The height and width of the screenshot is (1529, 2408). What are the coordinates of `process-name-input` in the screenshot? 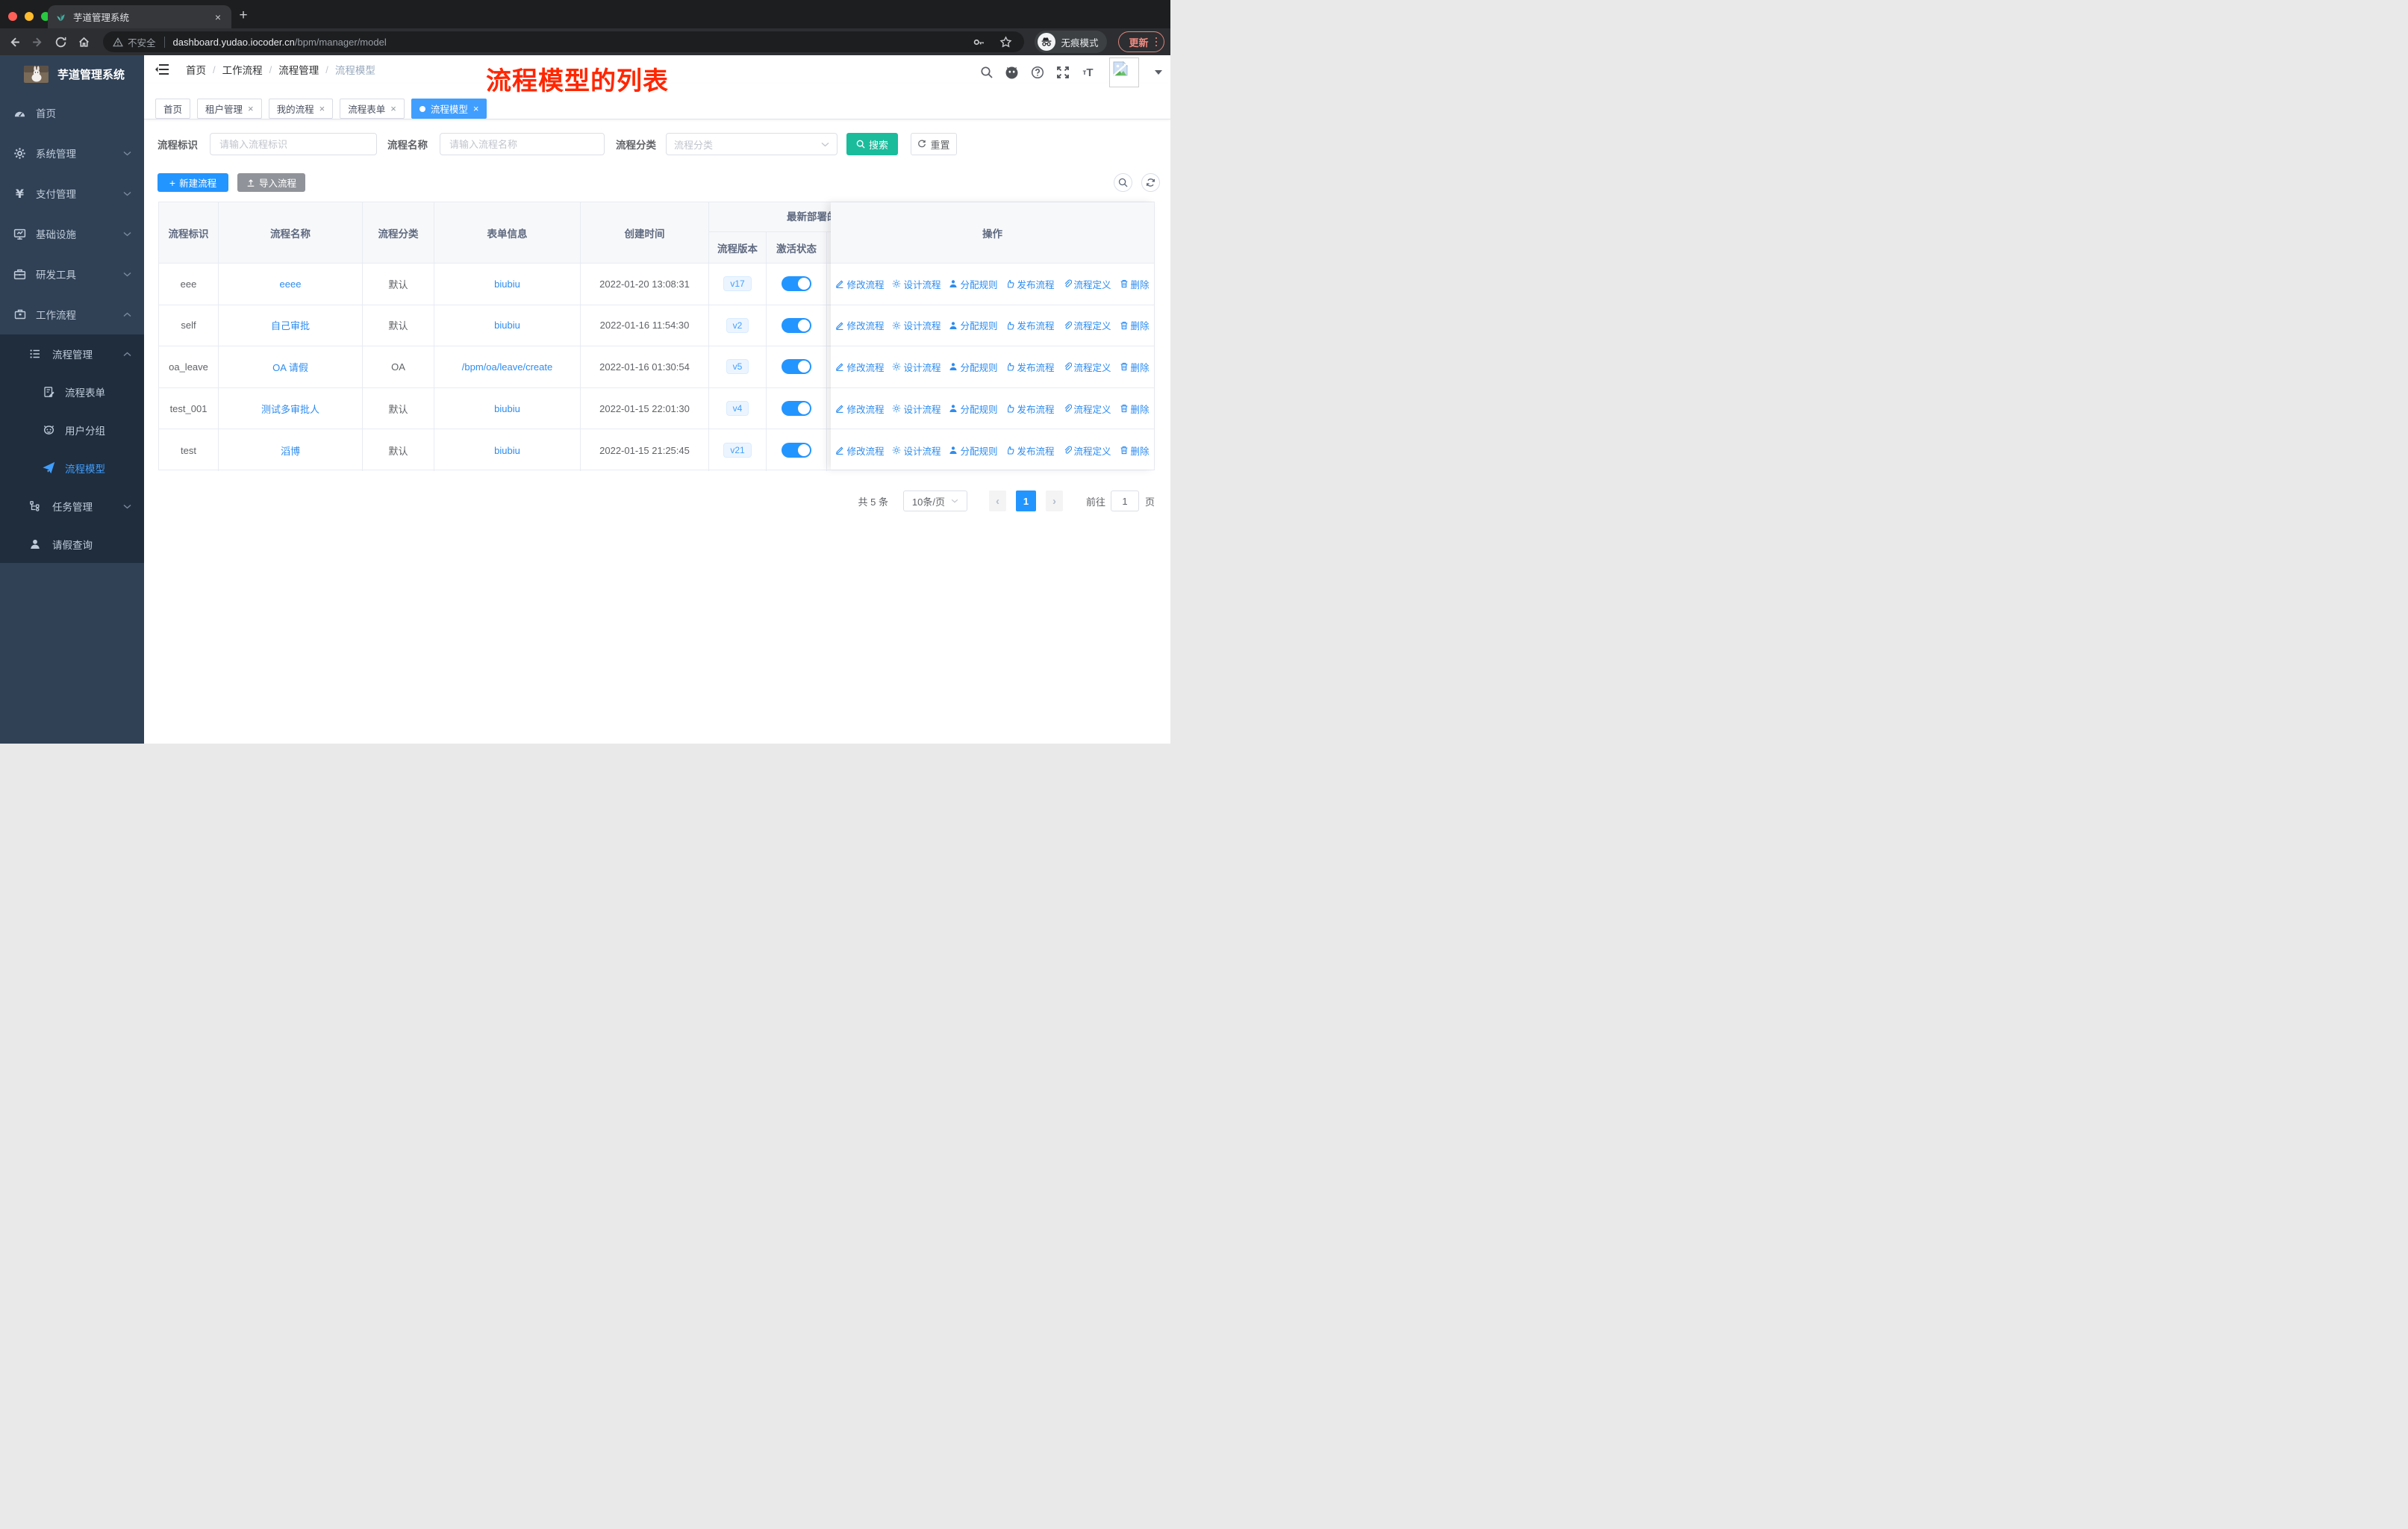 It's located at (522, 144).